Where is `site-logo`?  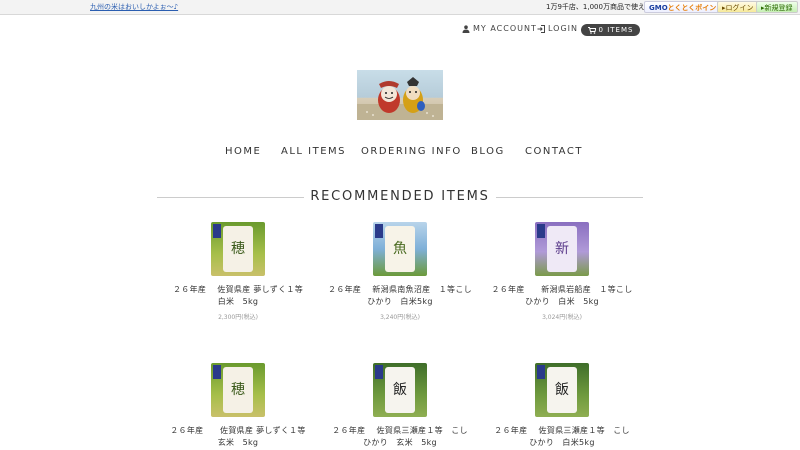
site-logo is located at coordinates (400, 95).